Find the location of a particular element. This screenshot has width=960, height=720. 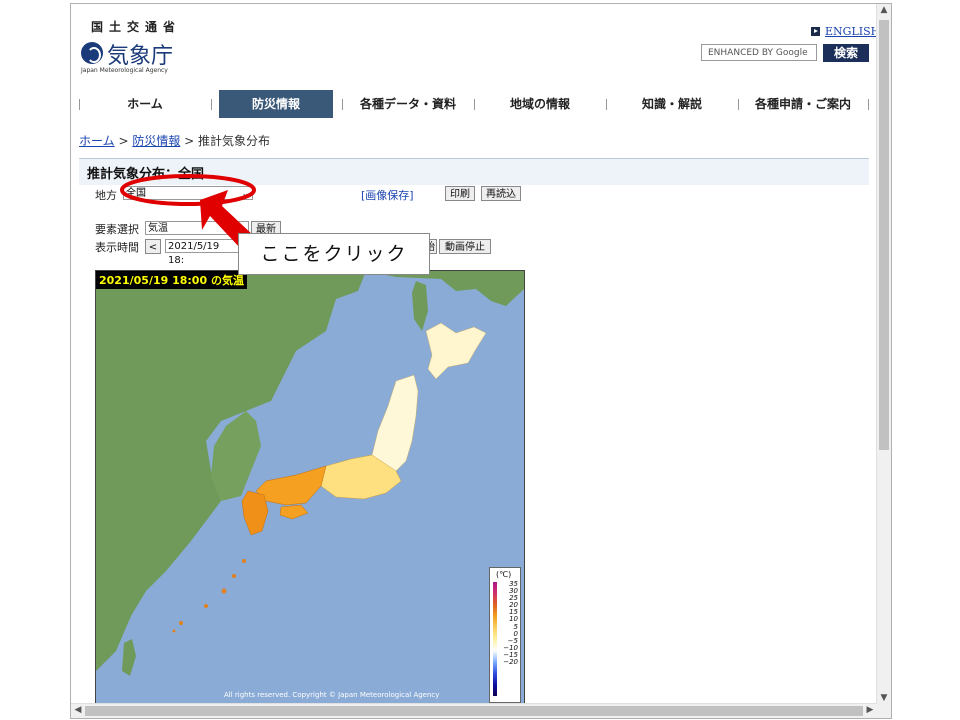

instruction-callout: ここをクリック is located at coordinates (334, 254).